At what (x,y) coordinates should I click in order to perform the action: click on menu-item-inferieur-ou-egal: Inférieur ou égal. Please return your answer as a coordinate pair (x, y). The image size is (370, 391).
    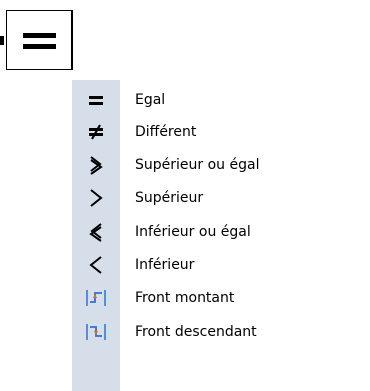
    Looking at the image, I should click on (221, 232).